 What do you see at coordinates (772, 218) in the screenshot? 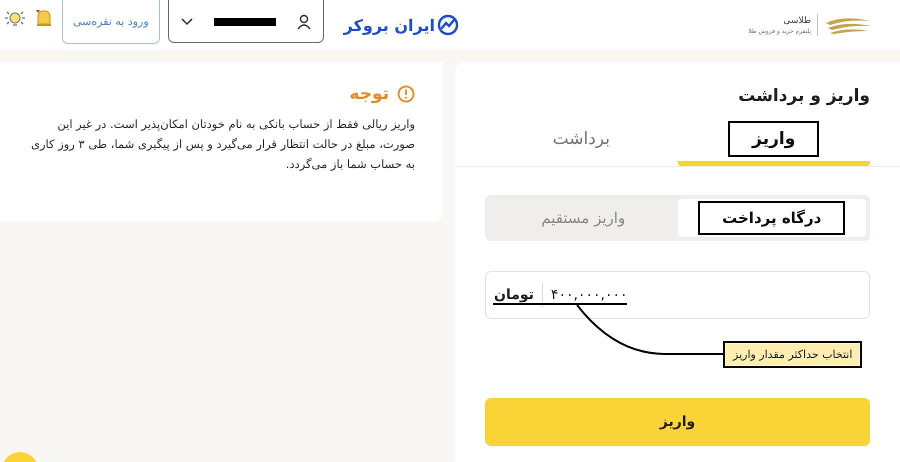
I see `method-tab: درگاه پرداخت` at bounding box center [772, 218].